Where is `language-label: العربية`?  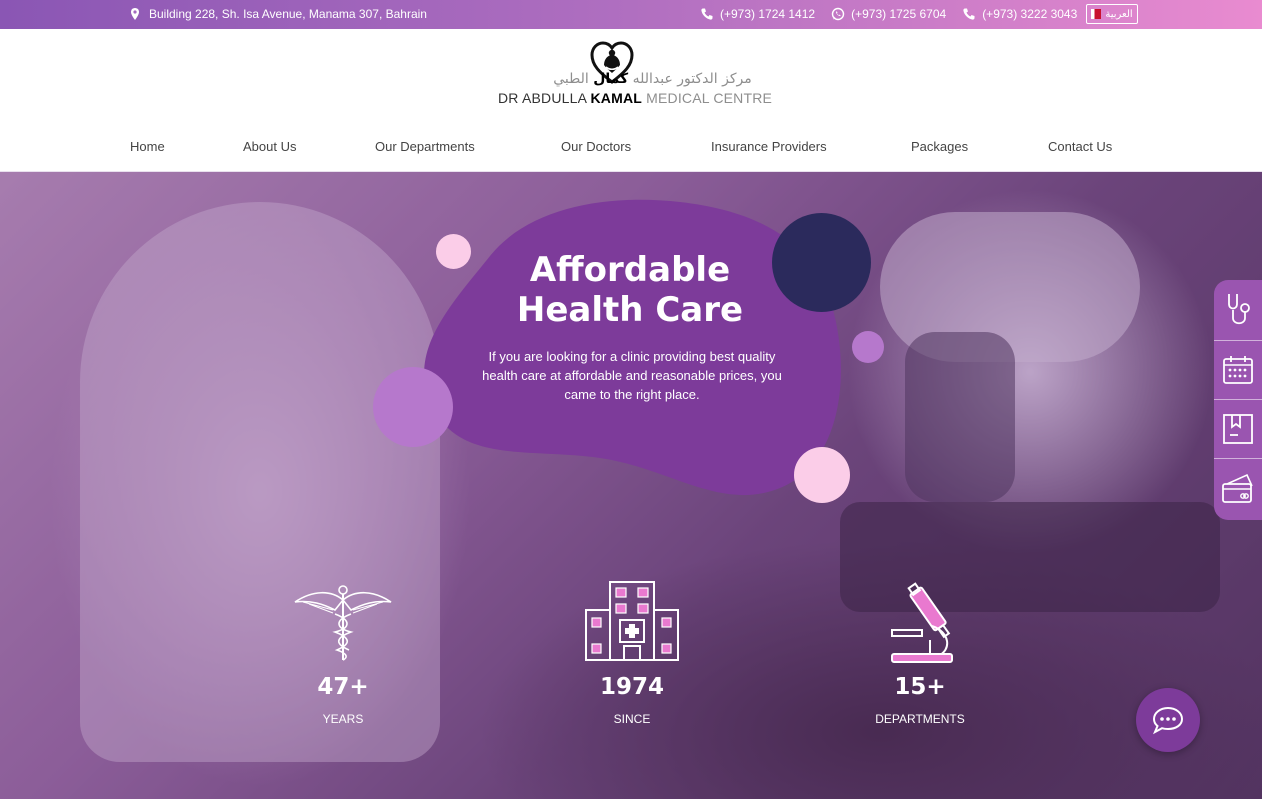 language-label: العربية is located at coordinates (1119, 14).